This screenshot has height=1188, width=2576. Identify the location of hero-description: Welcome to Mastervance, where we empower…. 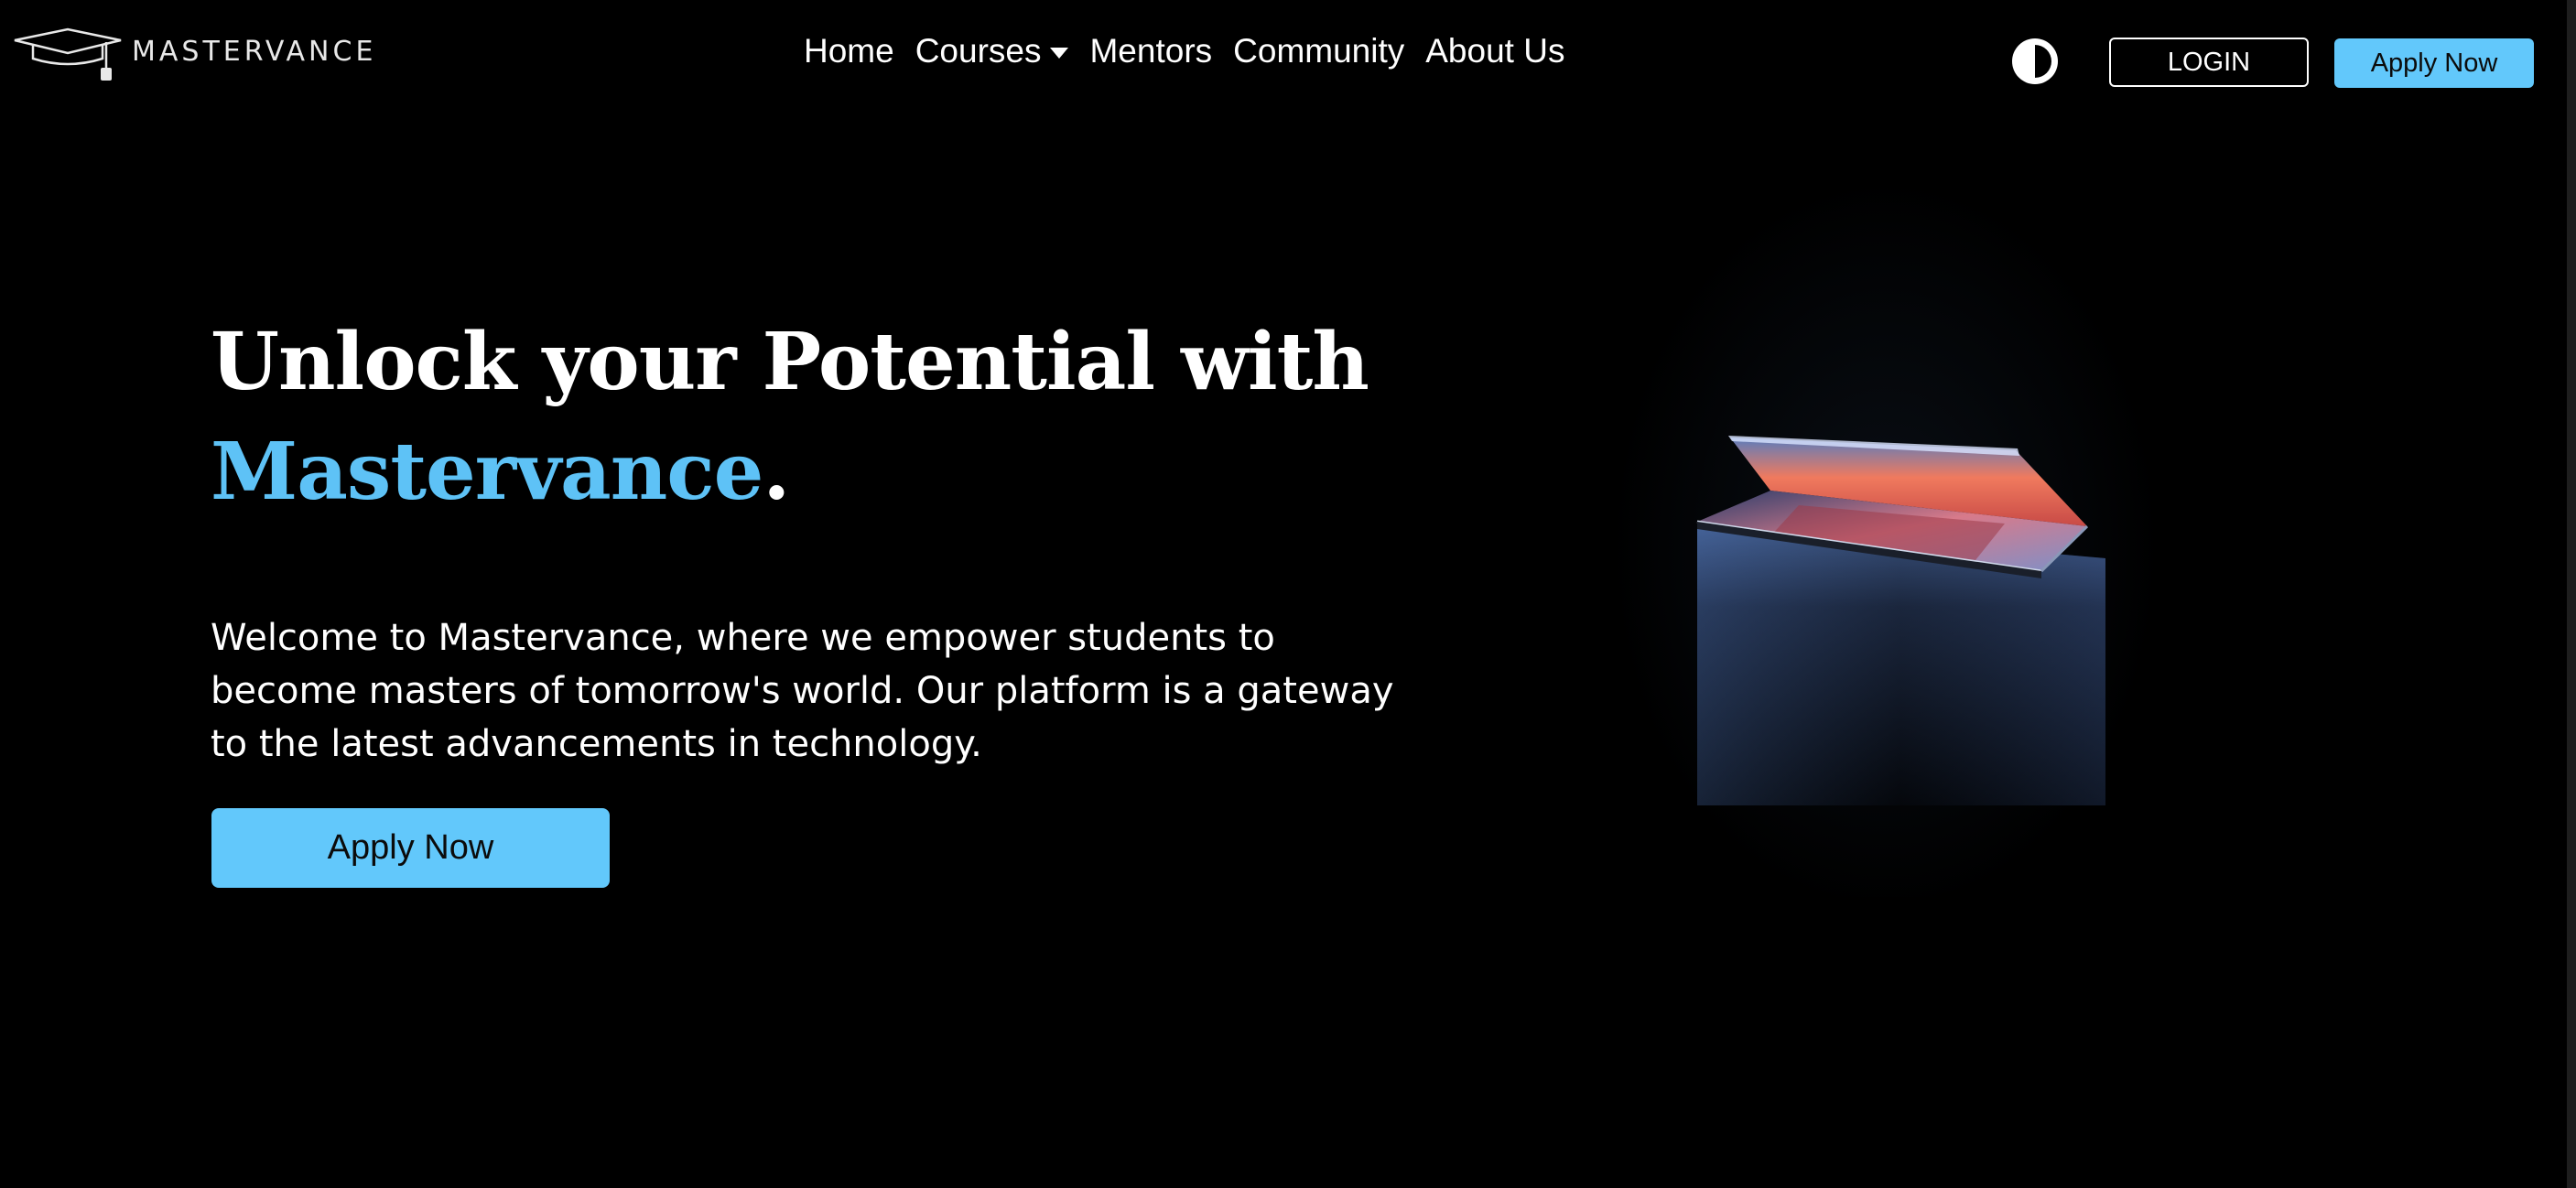
(803, 691).